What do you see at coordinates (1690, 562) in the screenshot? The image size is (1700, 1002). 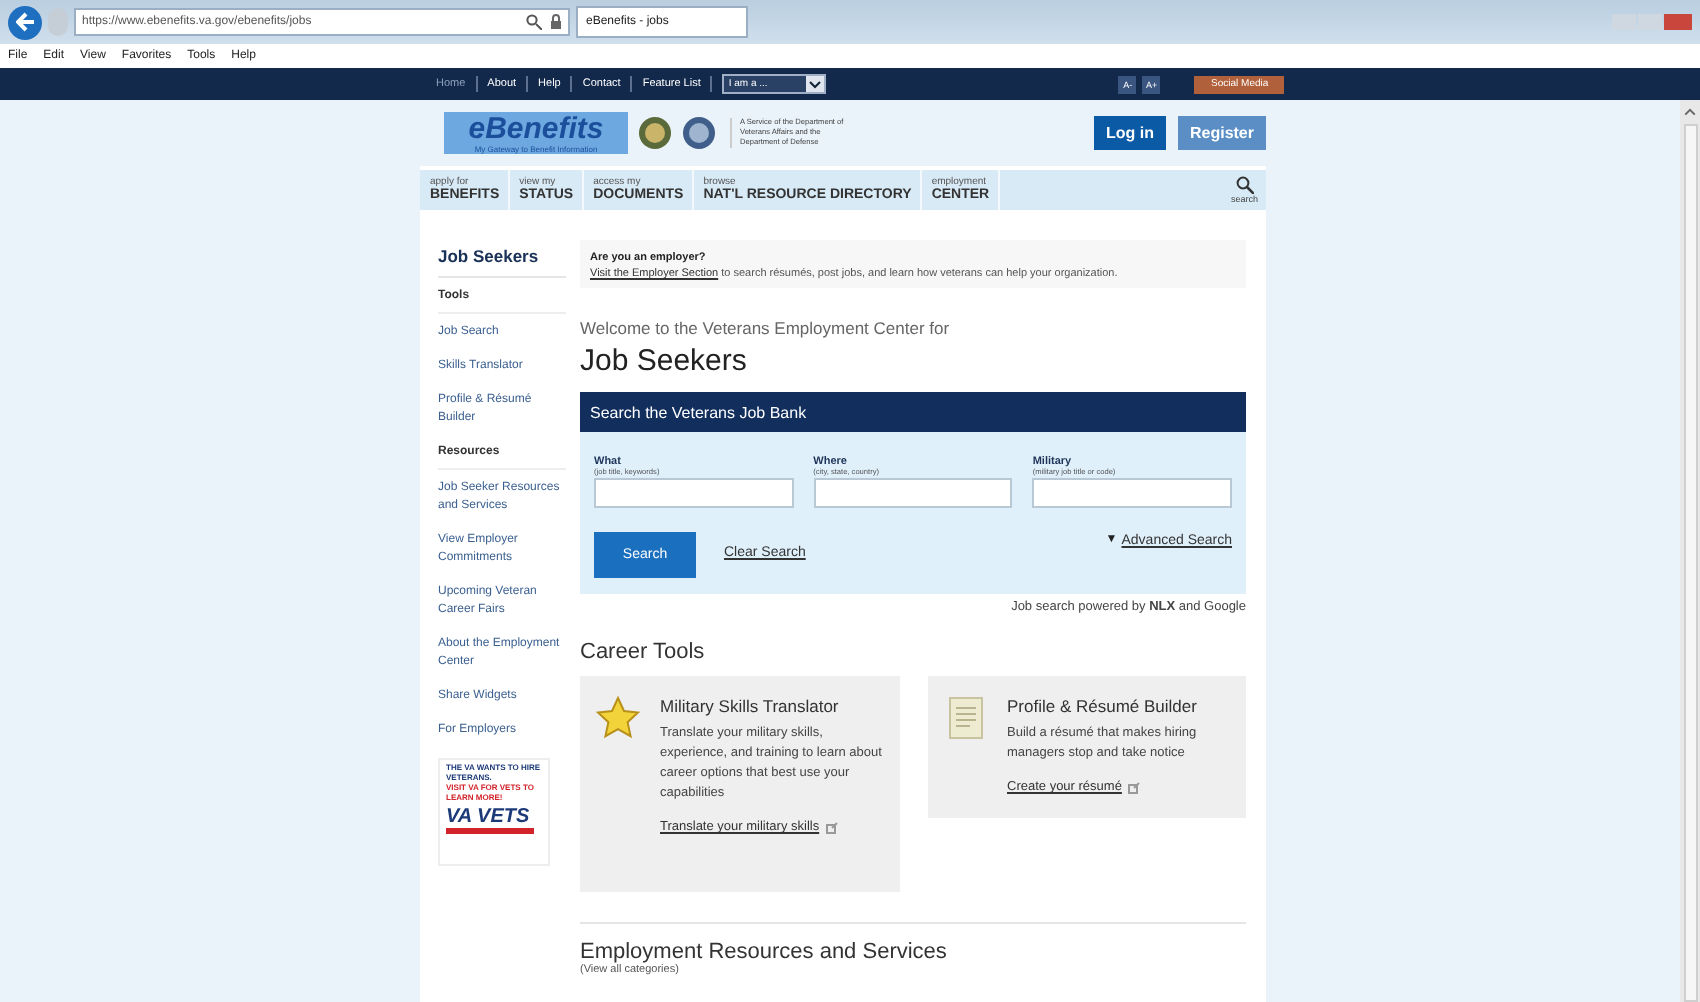 I see `scrollbar-thumb` at bounding box center [1690, 562].